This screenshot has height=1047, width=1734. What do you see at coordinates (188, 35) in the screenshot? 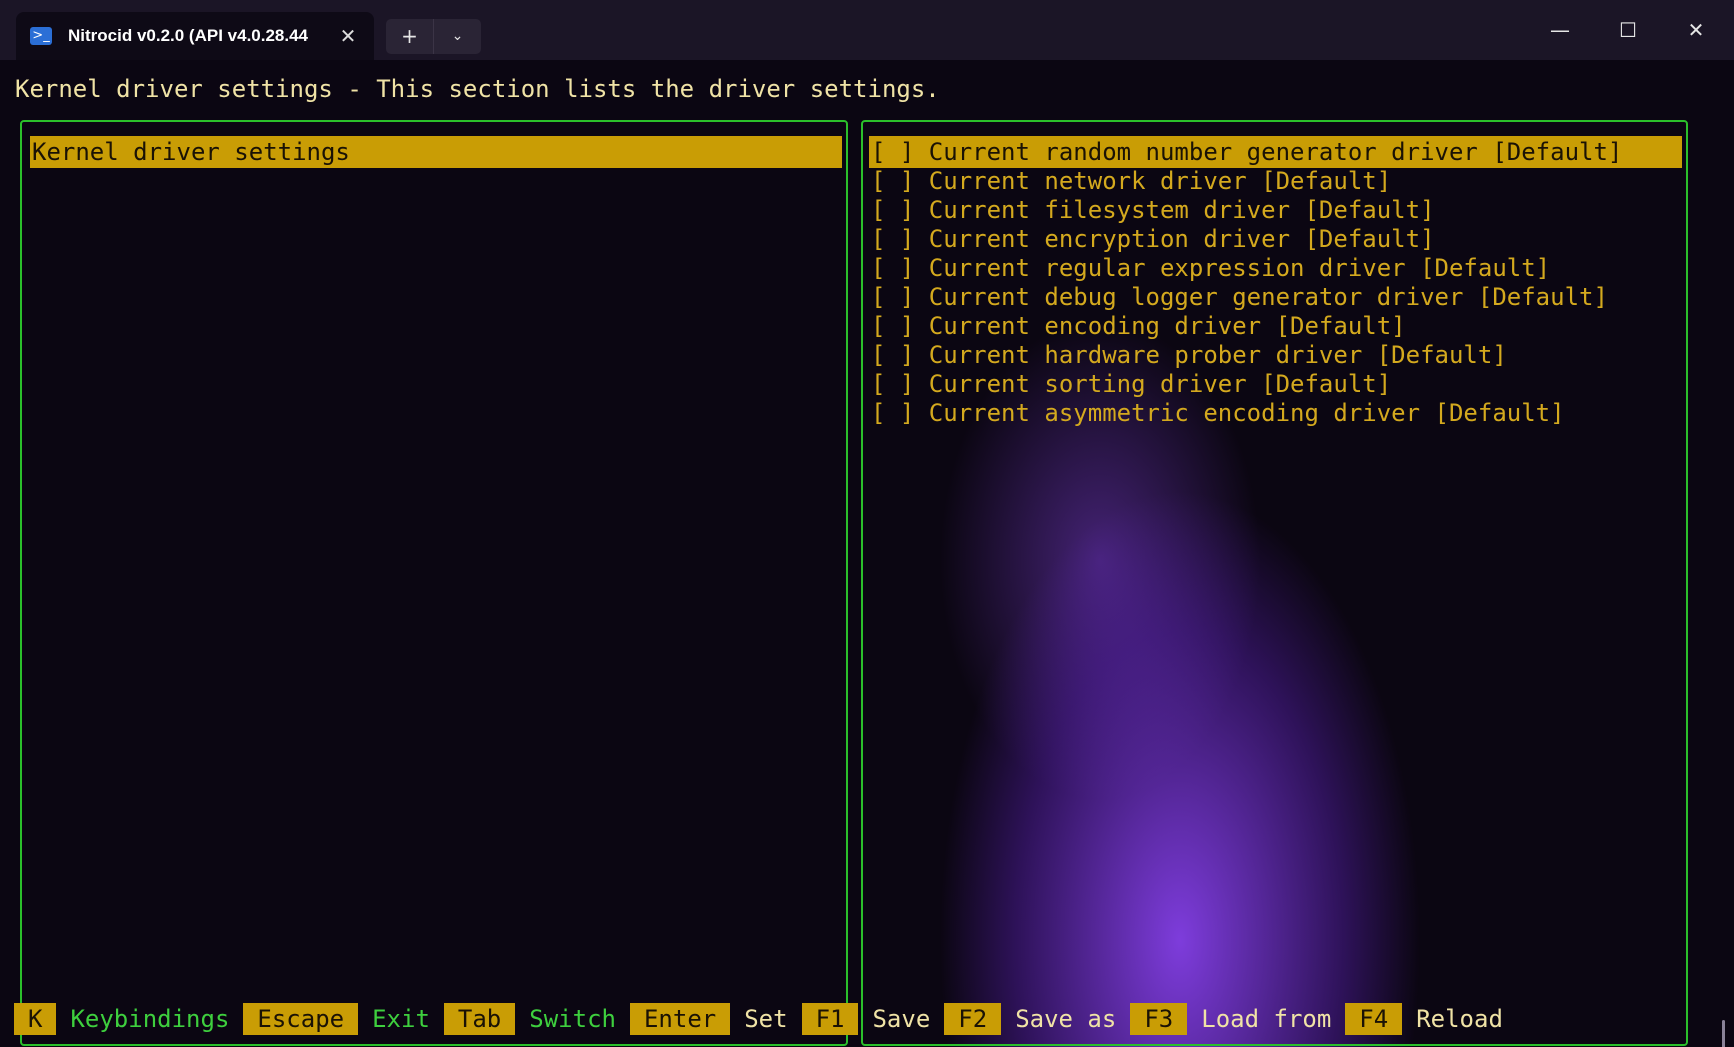
I see `tab-title: Nitrocid v0.2.0 (API v4.0.28.44` at bounding box center [188, 35].